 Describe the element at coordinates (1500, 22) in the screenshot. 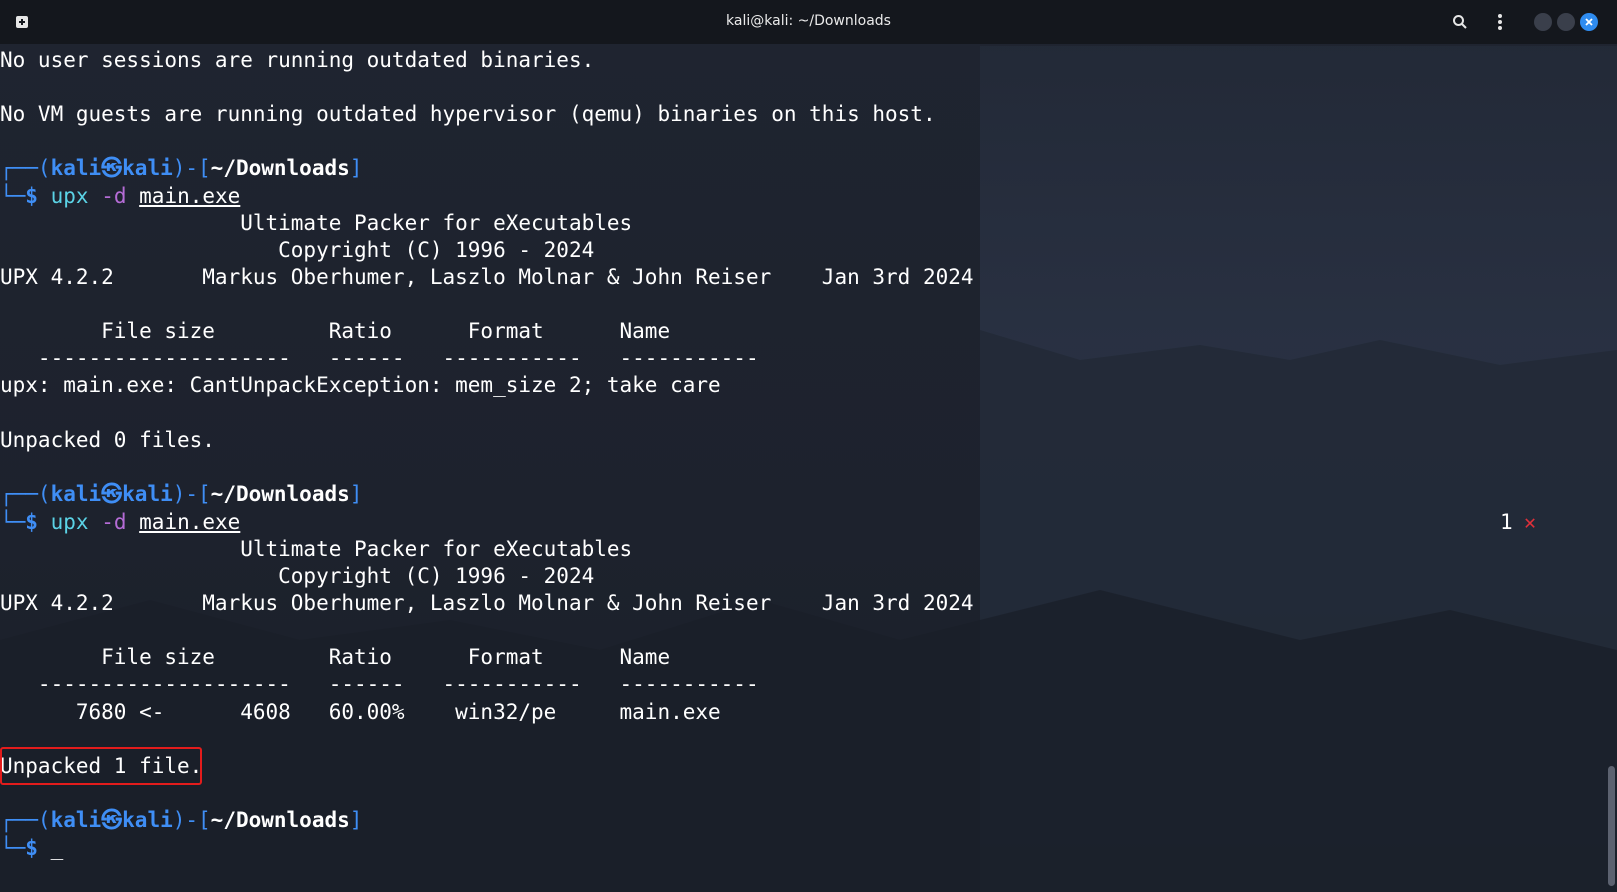

I see `menu-dots-icon` at that location.